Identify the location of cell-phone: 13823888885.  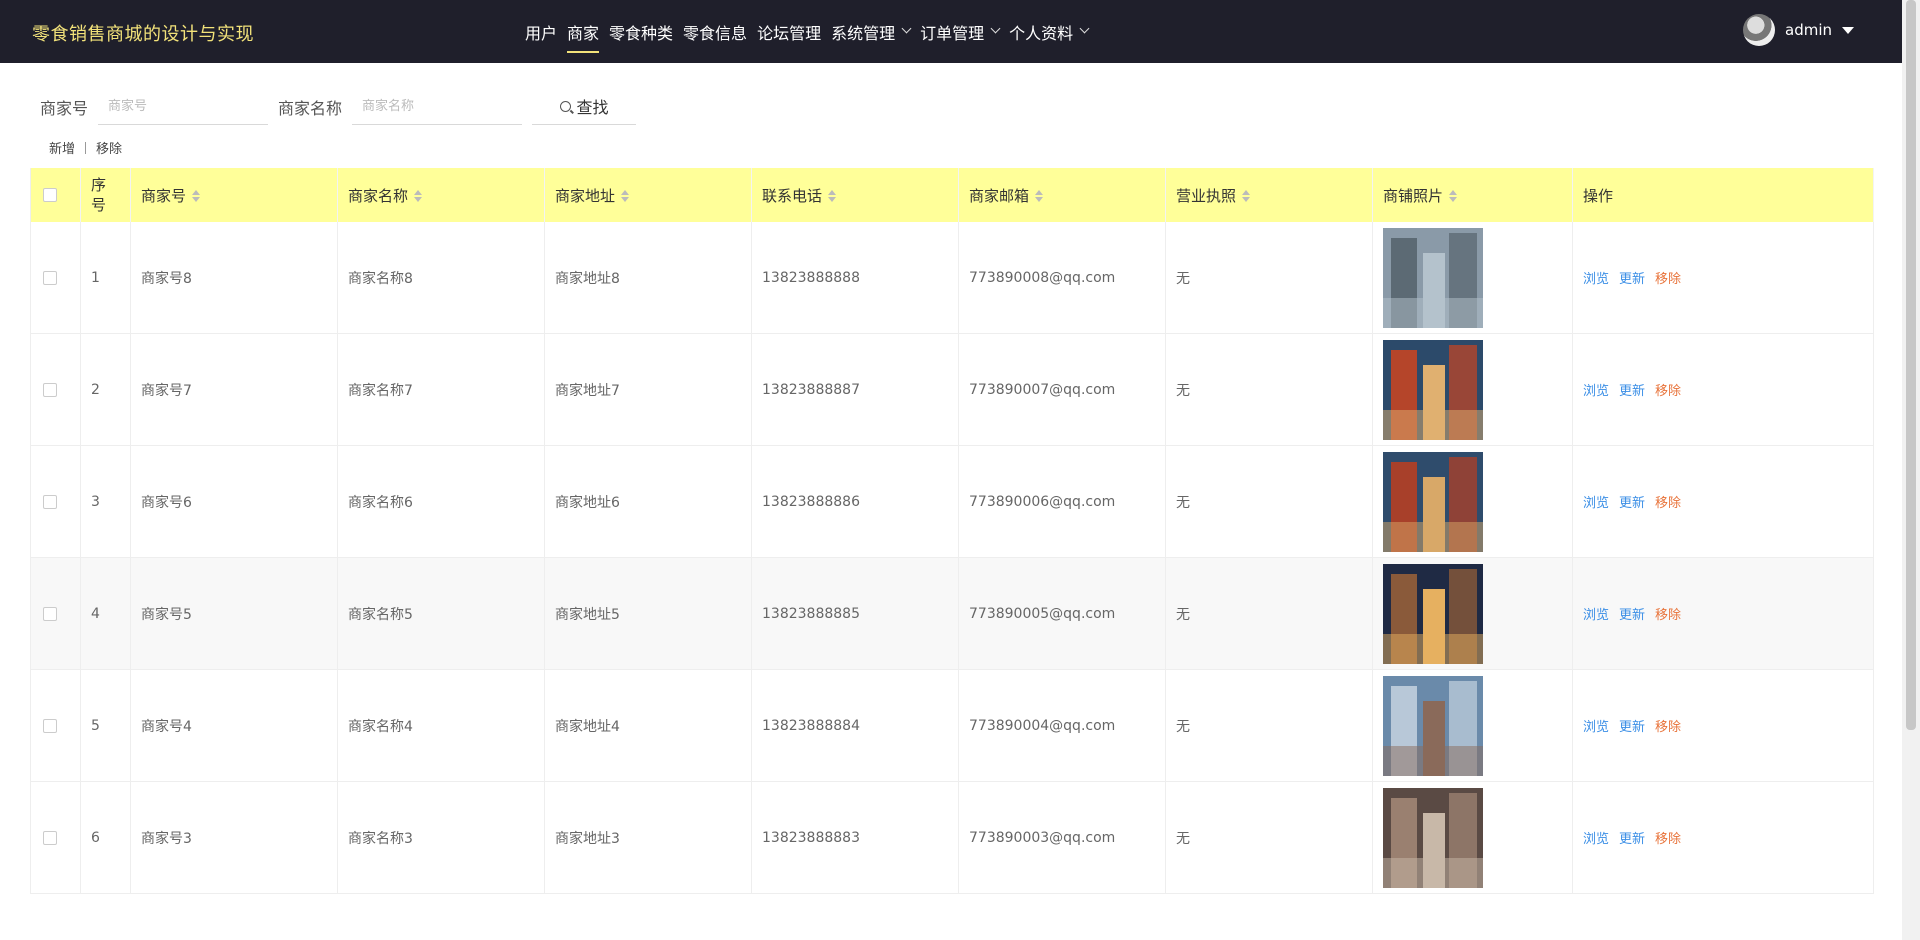
(855, 613).